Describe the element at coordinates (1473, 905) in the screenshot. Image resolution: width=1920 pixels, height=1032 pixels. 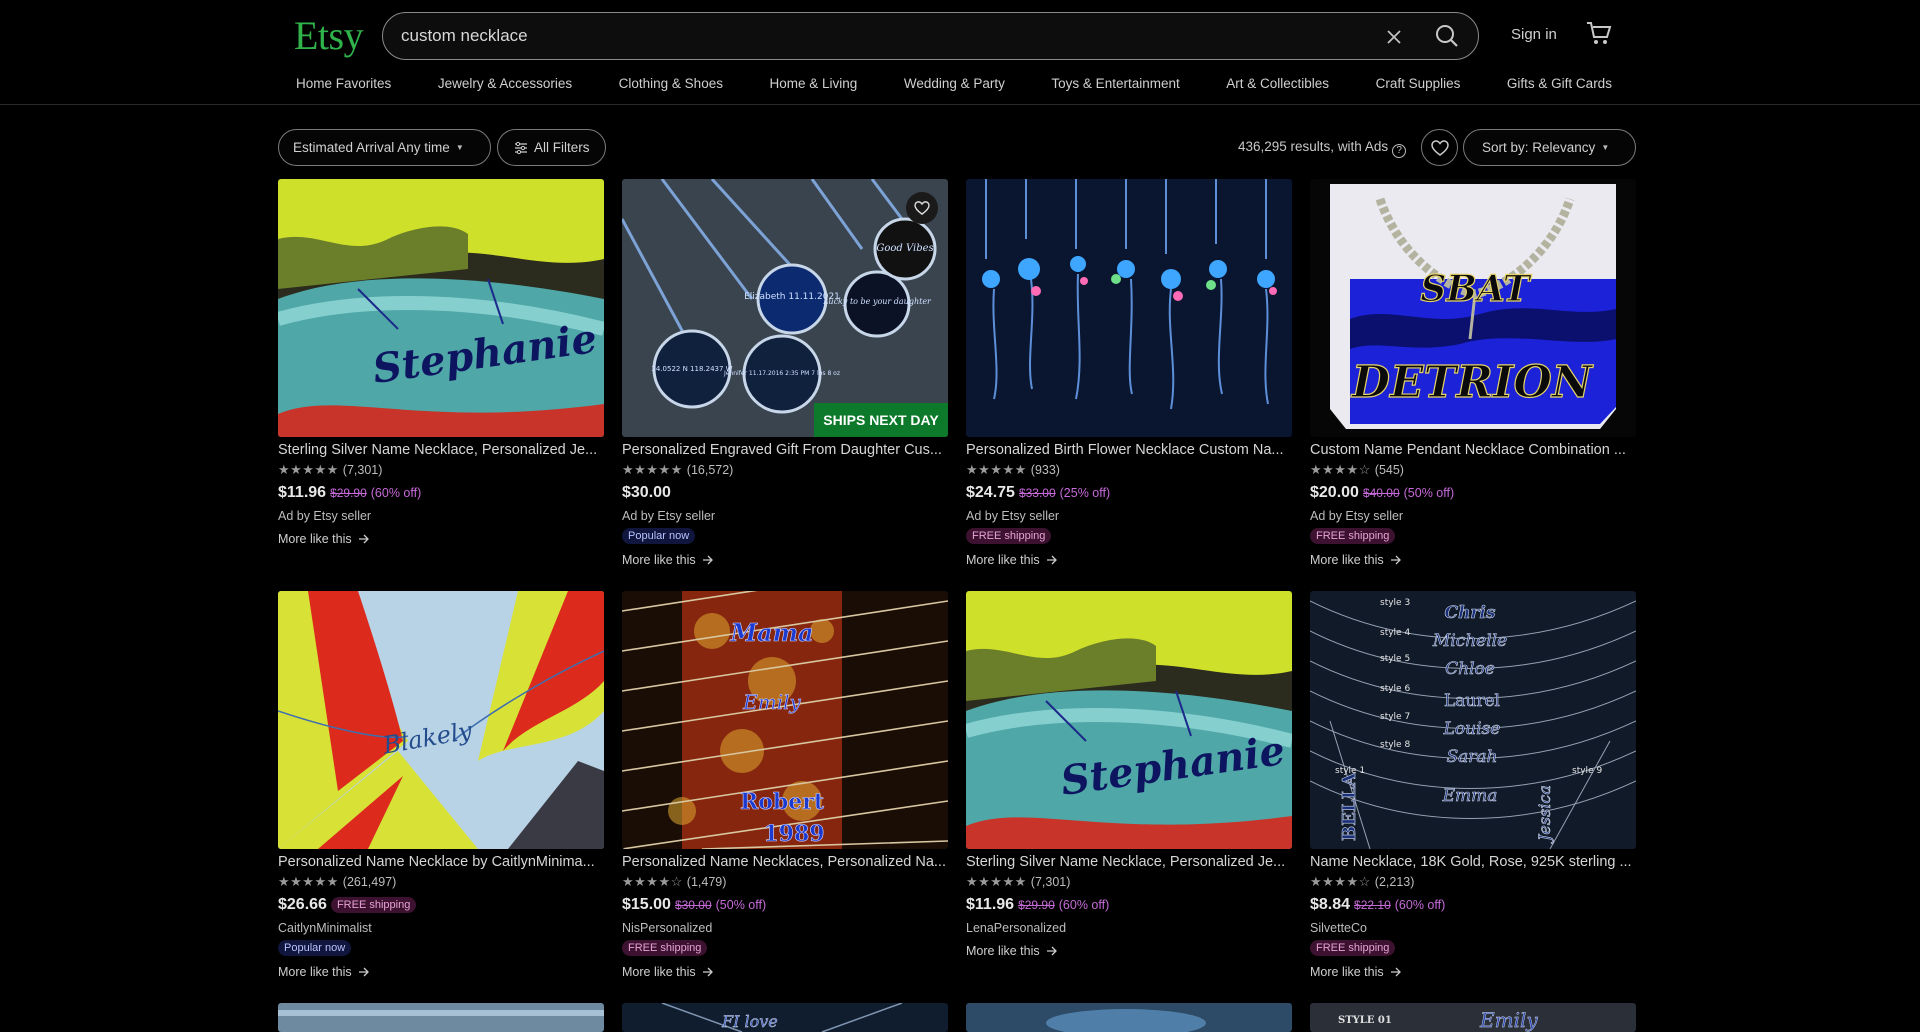
I see `price-line: $8.84 $22.10 (60% off)` at that location.